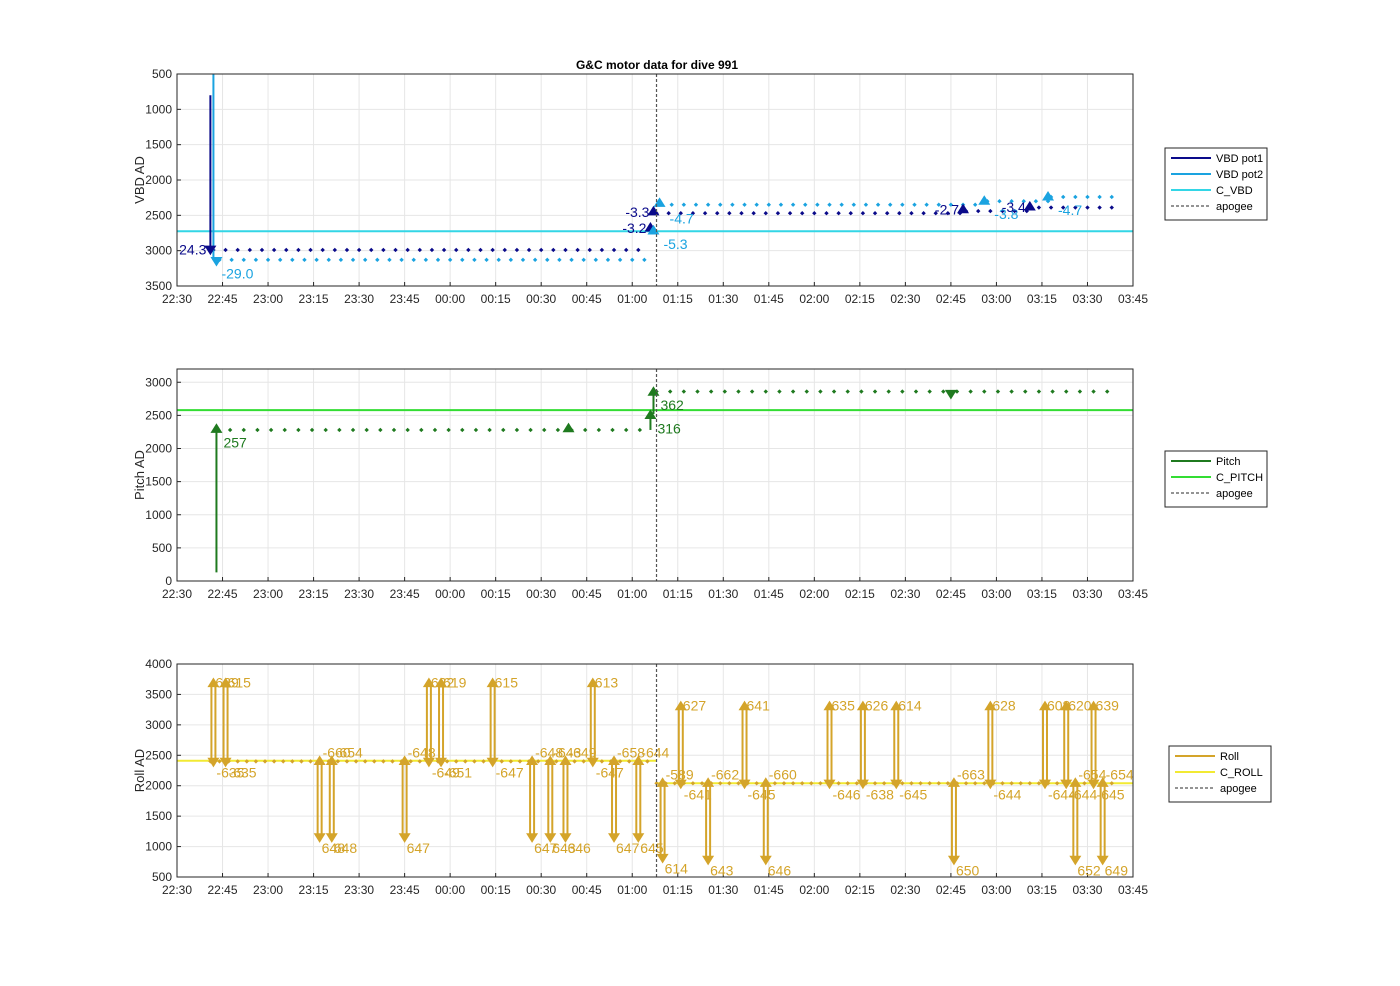  I want to click on legend-entry: C_ROLL, so click(1241, 773).